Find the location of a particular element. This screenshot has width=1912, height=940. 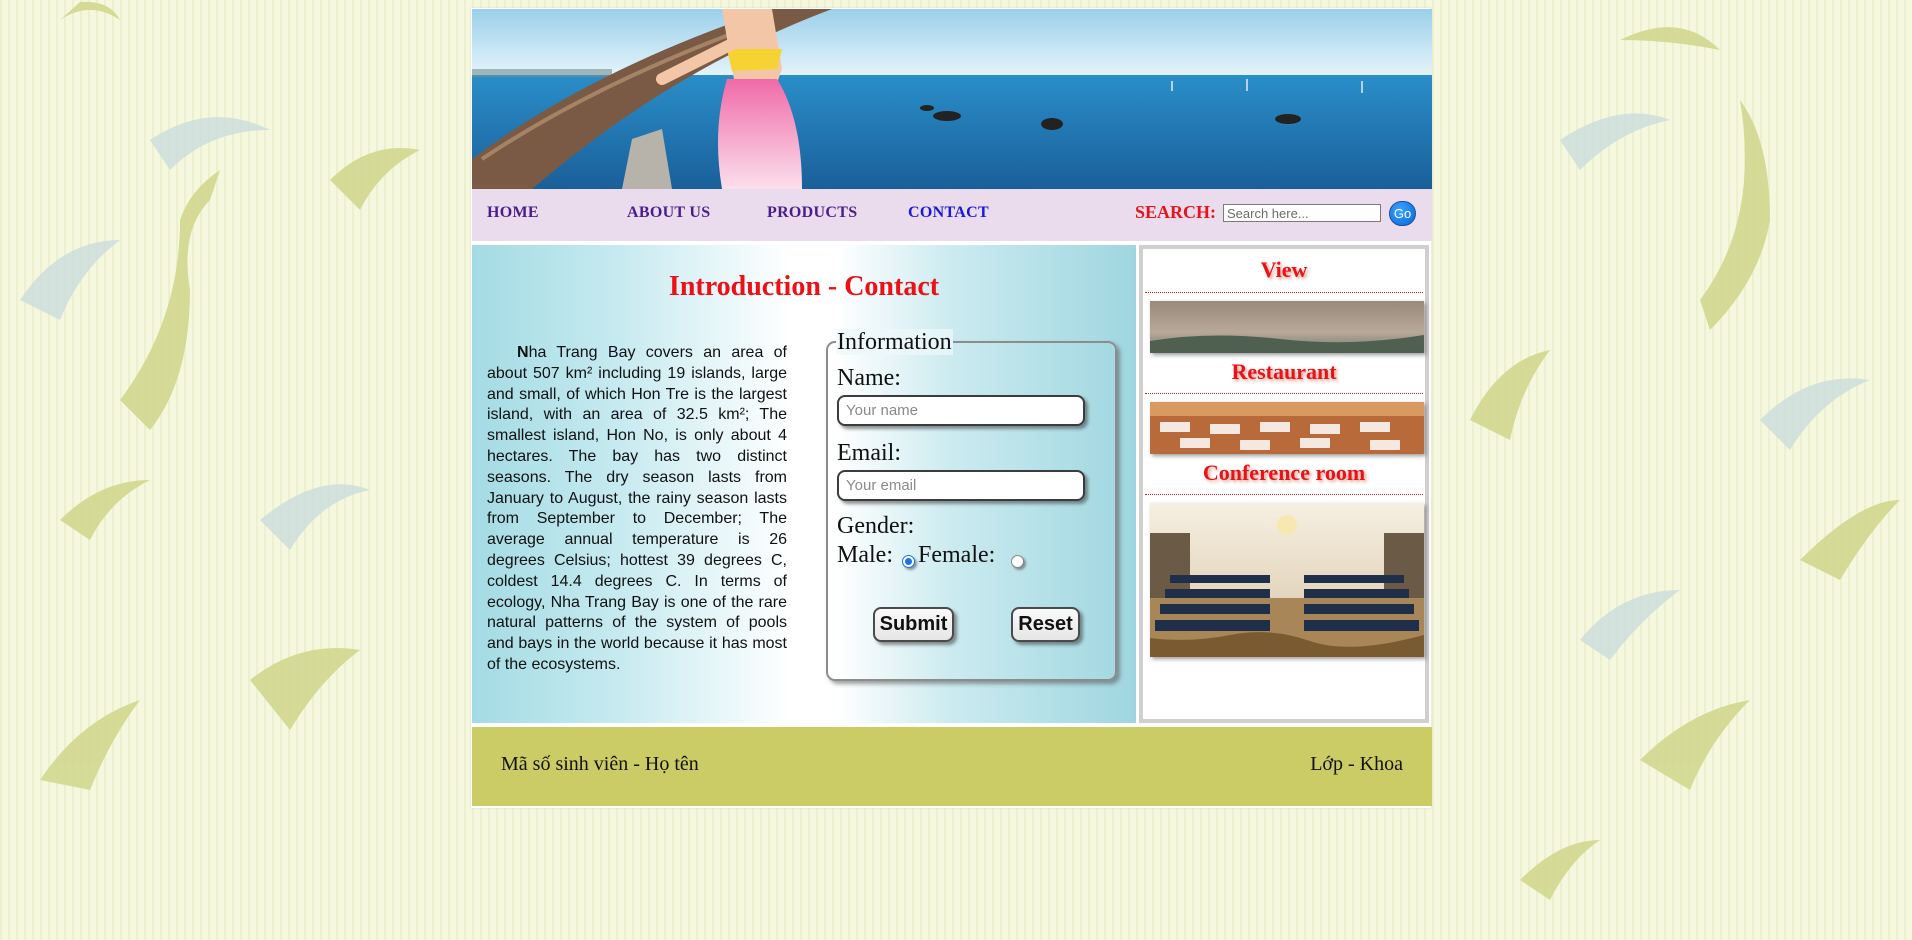

gender-label: Gender: is located at coordinates (876, 526).